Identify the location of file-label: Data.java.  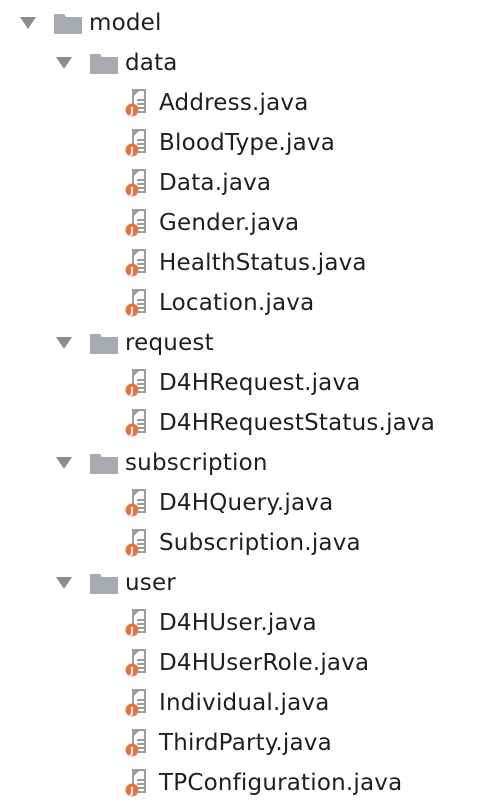
(215, 183).